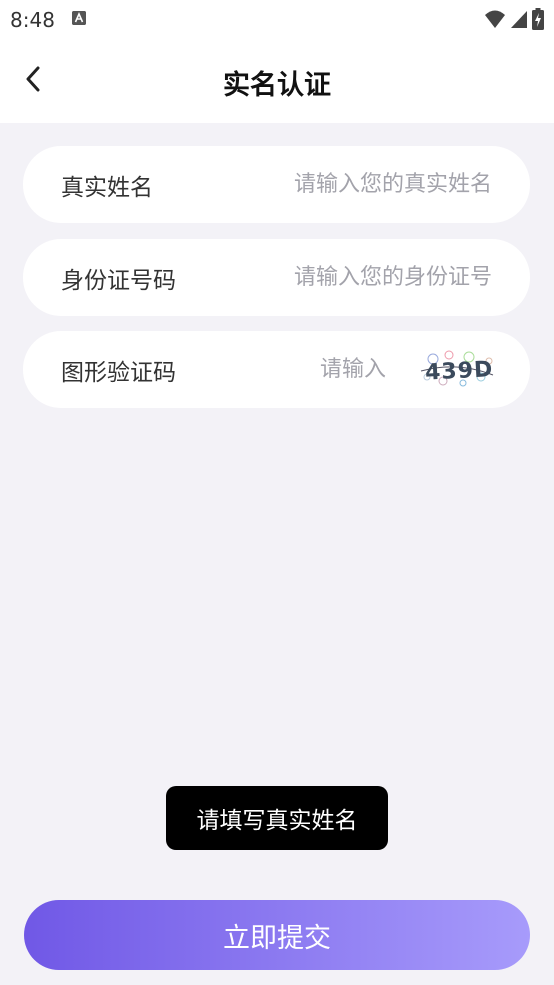  What do you see at coordinates (352, 184) in the screenshot?
I see `real-name-input` at bounding box center [352, 184].